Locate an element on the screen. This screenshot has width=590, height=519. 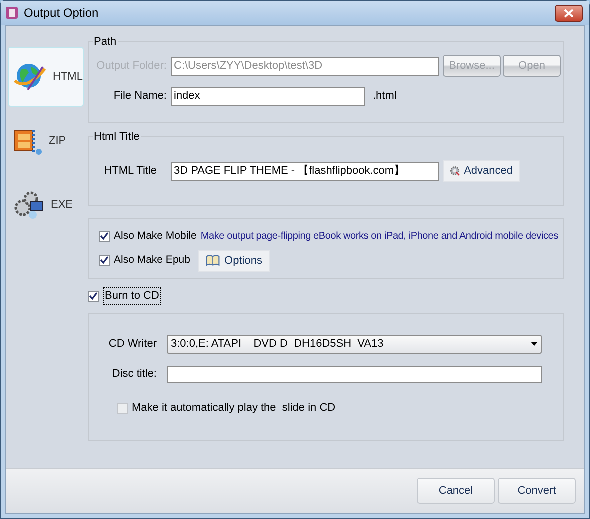
footer-button: Convert is located at coordinates (537, 491).